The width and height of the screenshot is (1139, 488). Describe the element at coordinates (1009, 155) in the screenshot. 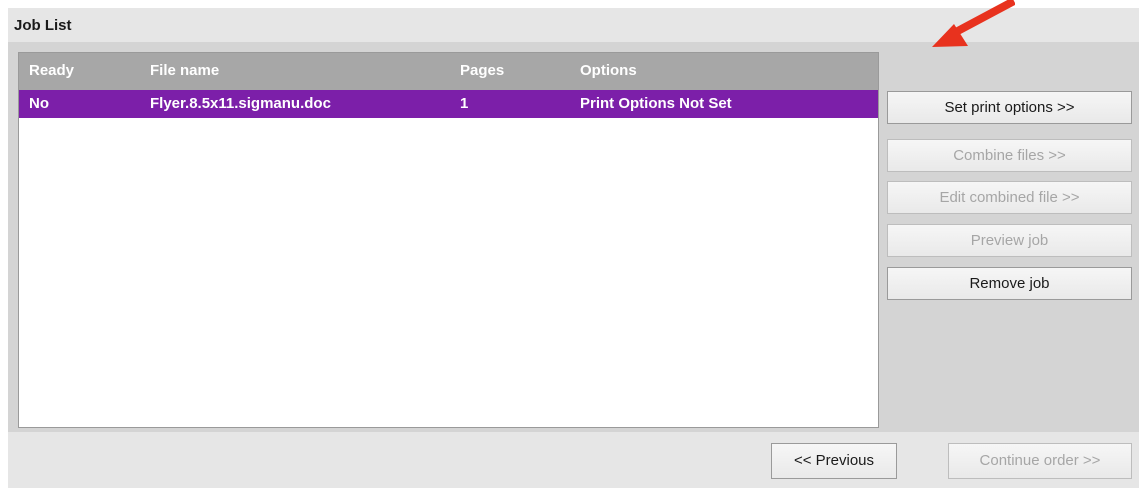

I see `combine-files-button: Combine files >>` at that location.